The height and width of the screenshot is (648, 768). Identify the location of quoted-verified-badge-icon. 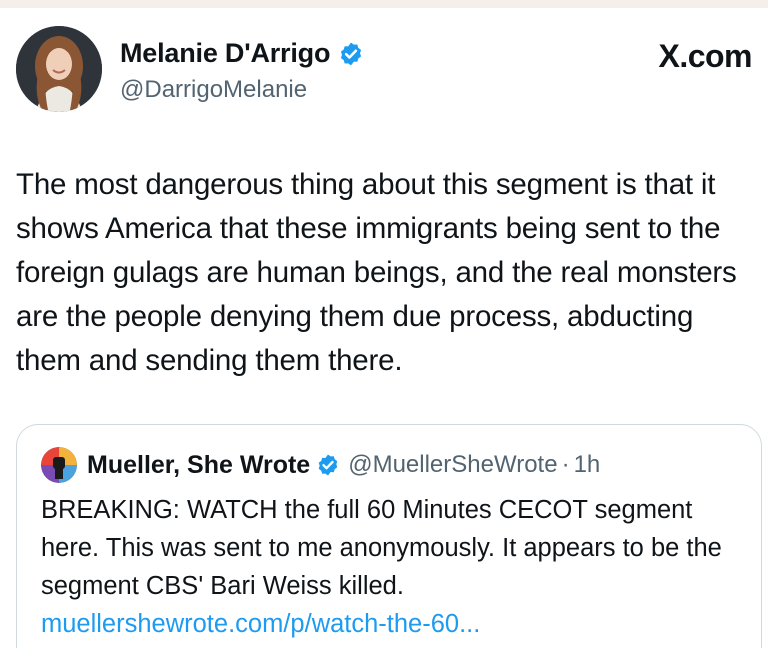
(328, 465).